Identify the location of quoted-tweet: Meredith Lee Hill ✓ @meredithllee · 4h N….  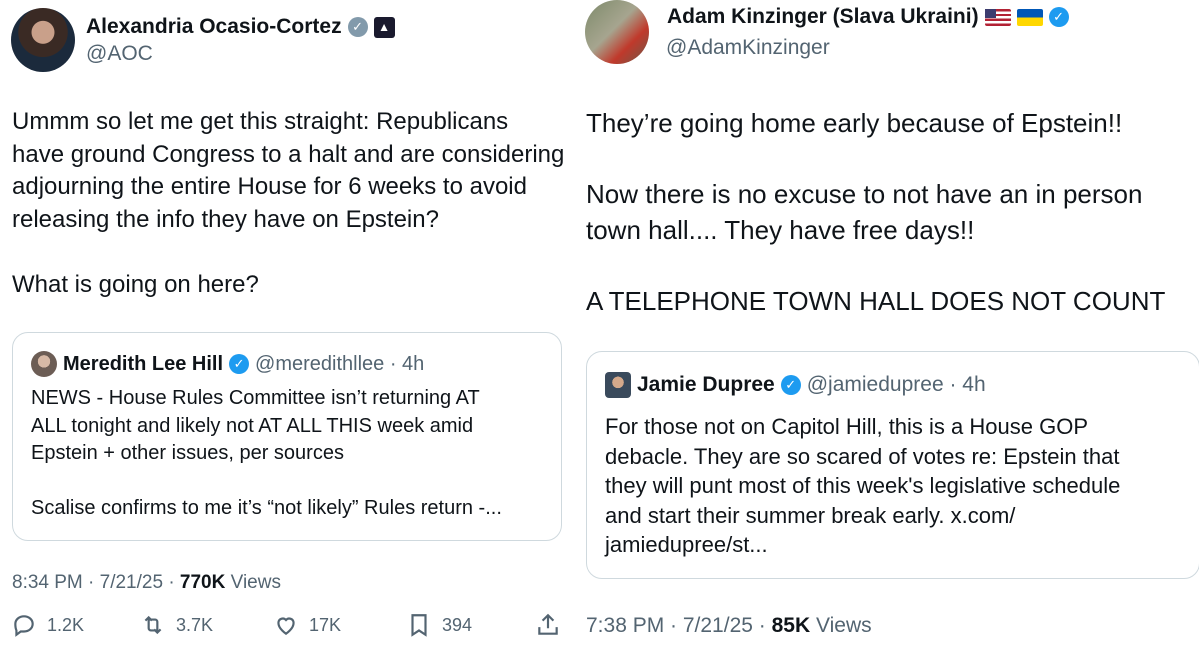
(287, 436).